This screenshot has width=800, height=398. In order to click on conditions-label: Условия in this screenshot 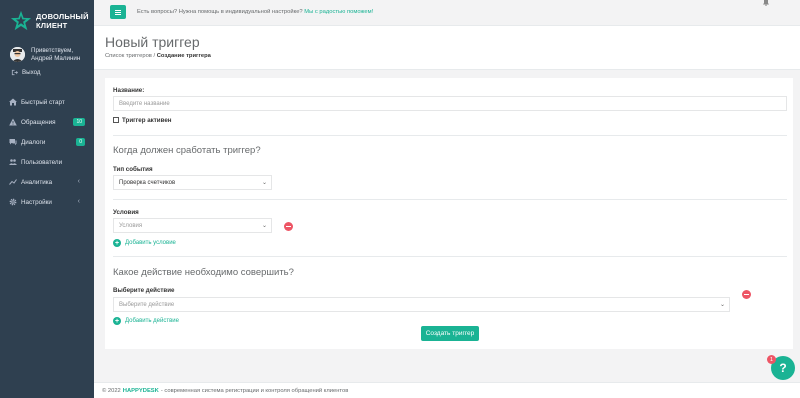, I will do `click(126, 212)`.